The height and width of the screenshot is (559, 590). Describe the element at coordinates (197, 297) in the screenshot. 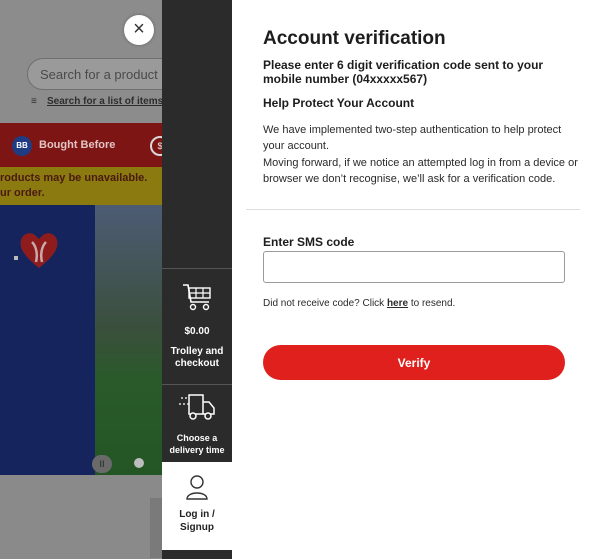

I see `trolley-icon` at that location.